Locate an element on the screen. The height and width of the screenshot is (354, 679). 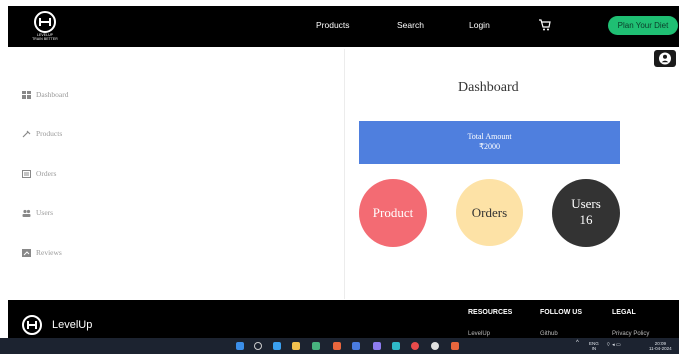
circle-label: Users is located at coordinates (586, 203).